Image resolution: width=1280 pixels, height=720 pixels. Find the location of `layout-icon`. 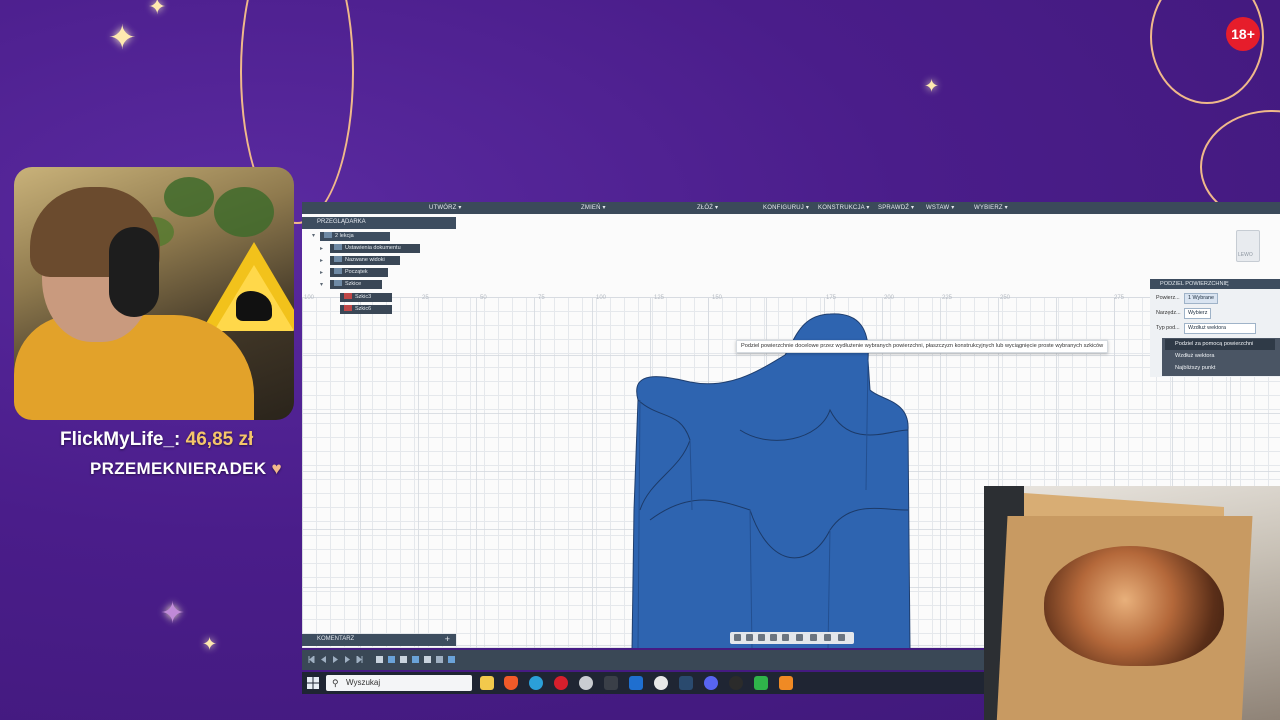

layout-icon is located at coordinates (841, 637).